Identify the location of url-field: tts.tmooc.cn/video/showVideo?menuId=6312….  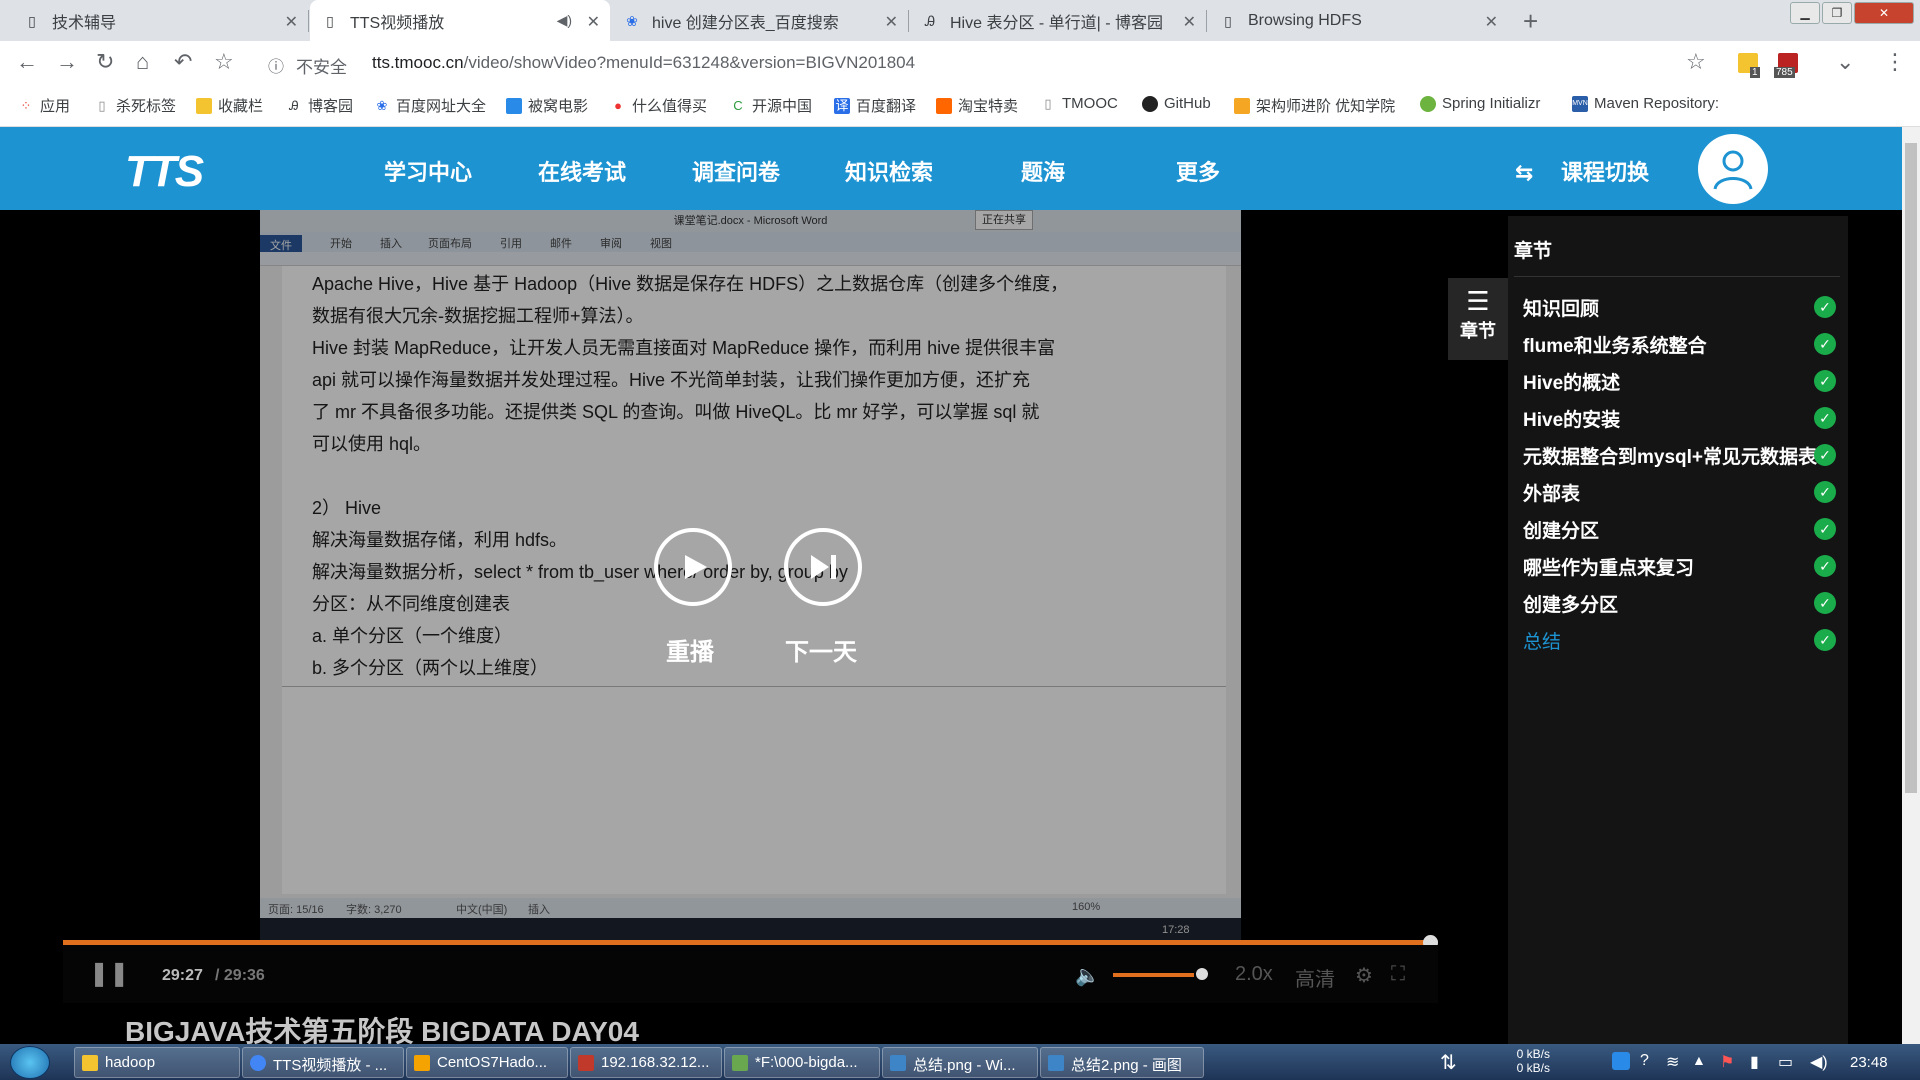
(643, 63).